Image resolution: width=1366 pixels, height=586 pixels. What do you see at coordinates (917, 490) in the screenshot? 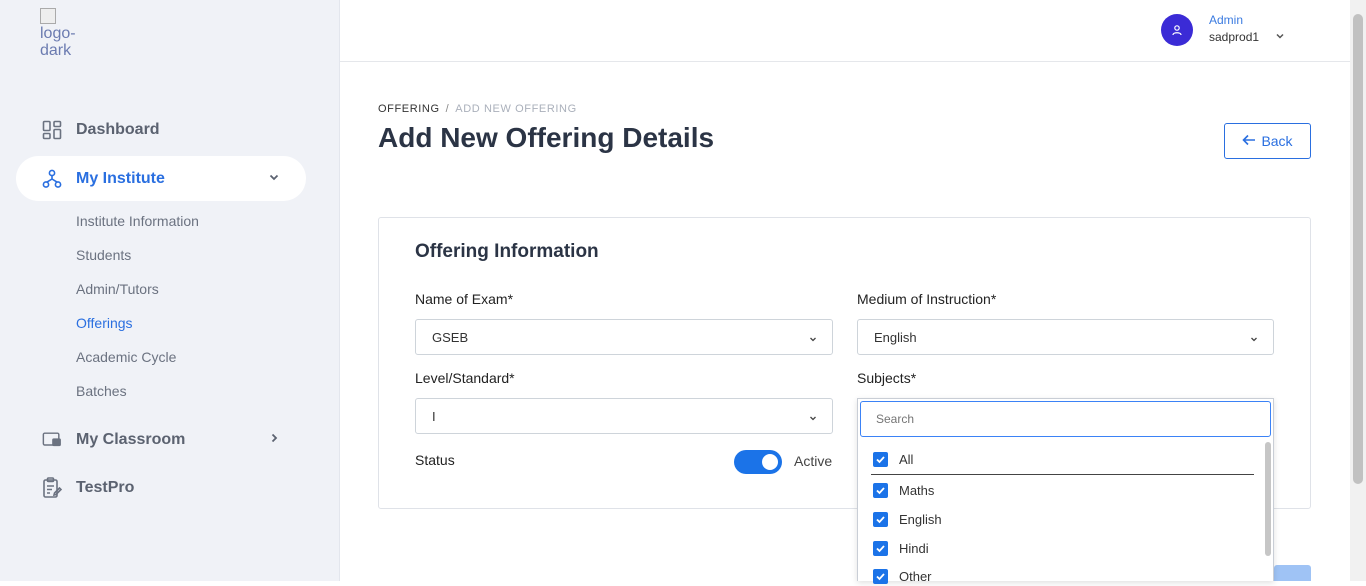
I see `option-label: Maths` at bounding box center [917, 490].